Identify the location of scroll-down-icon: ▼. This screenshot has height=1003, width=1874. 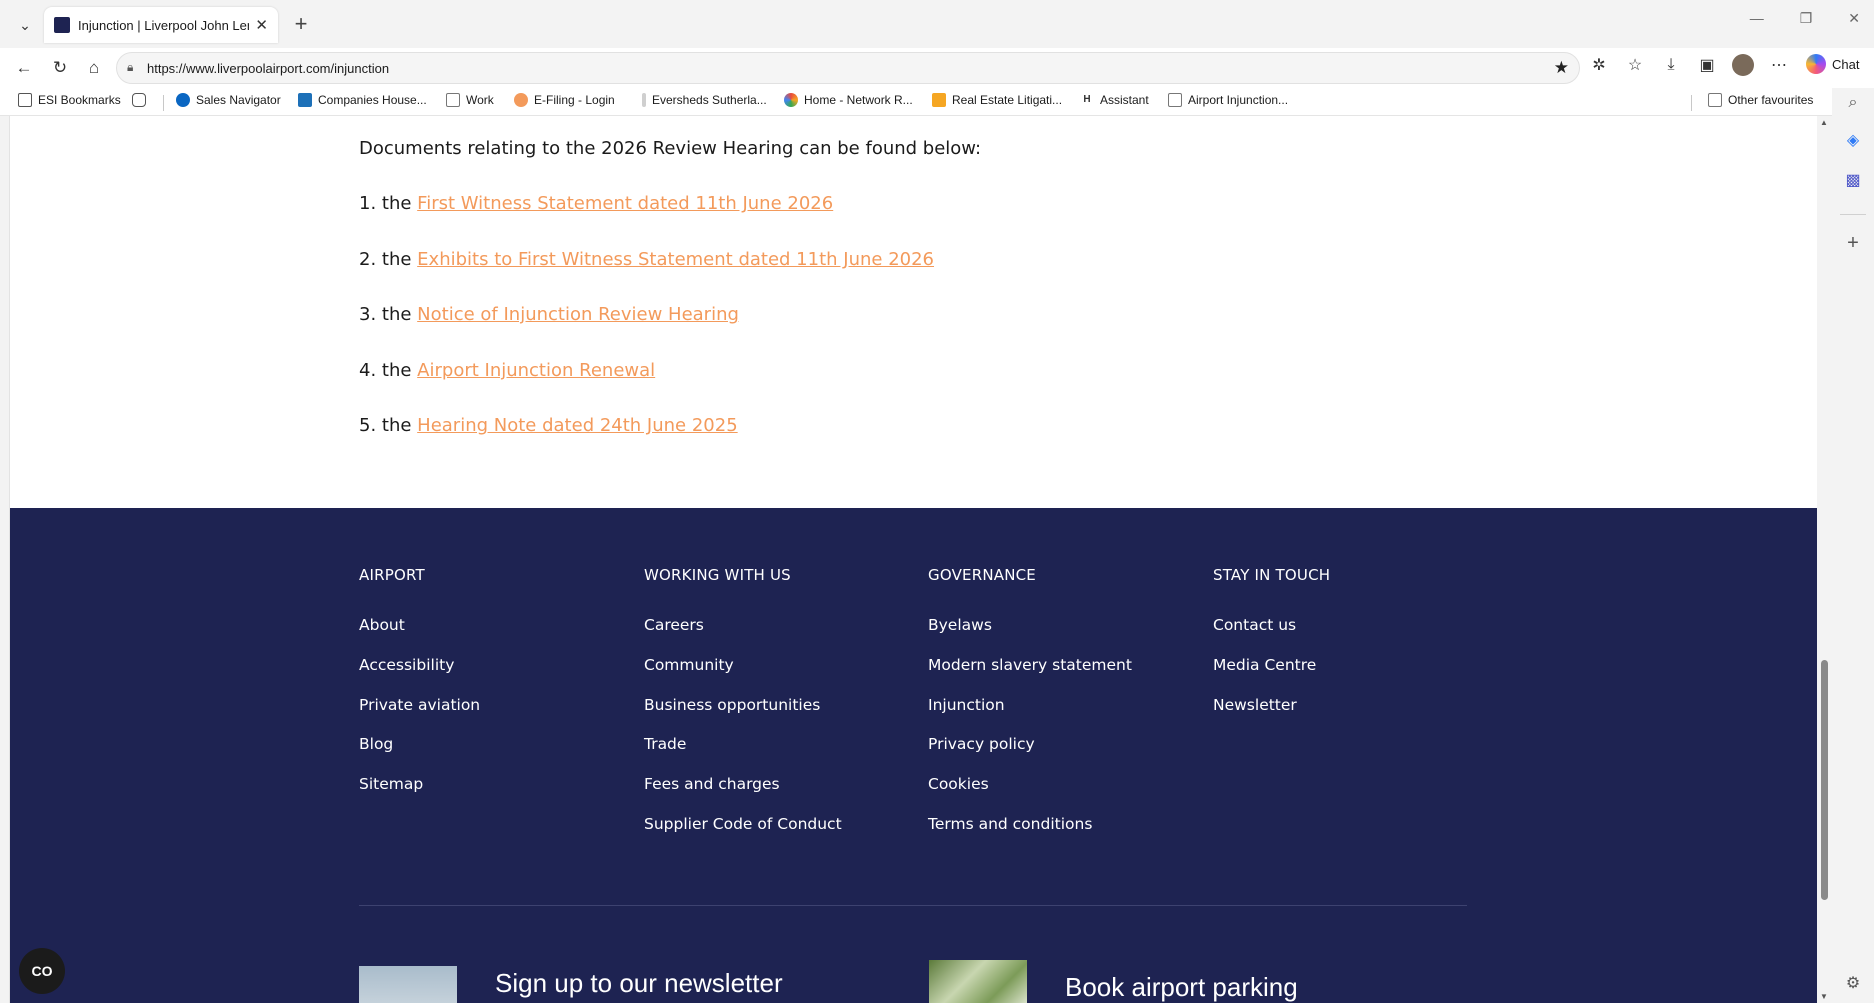
(1824, 996).